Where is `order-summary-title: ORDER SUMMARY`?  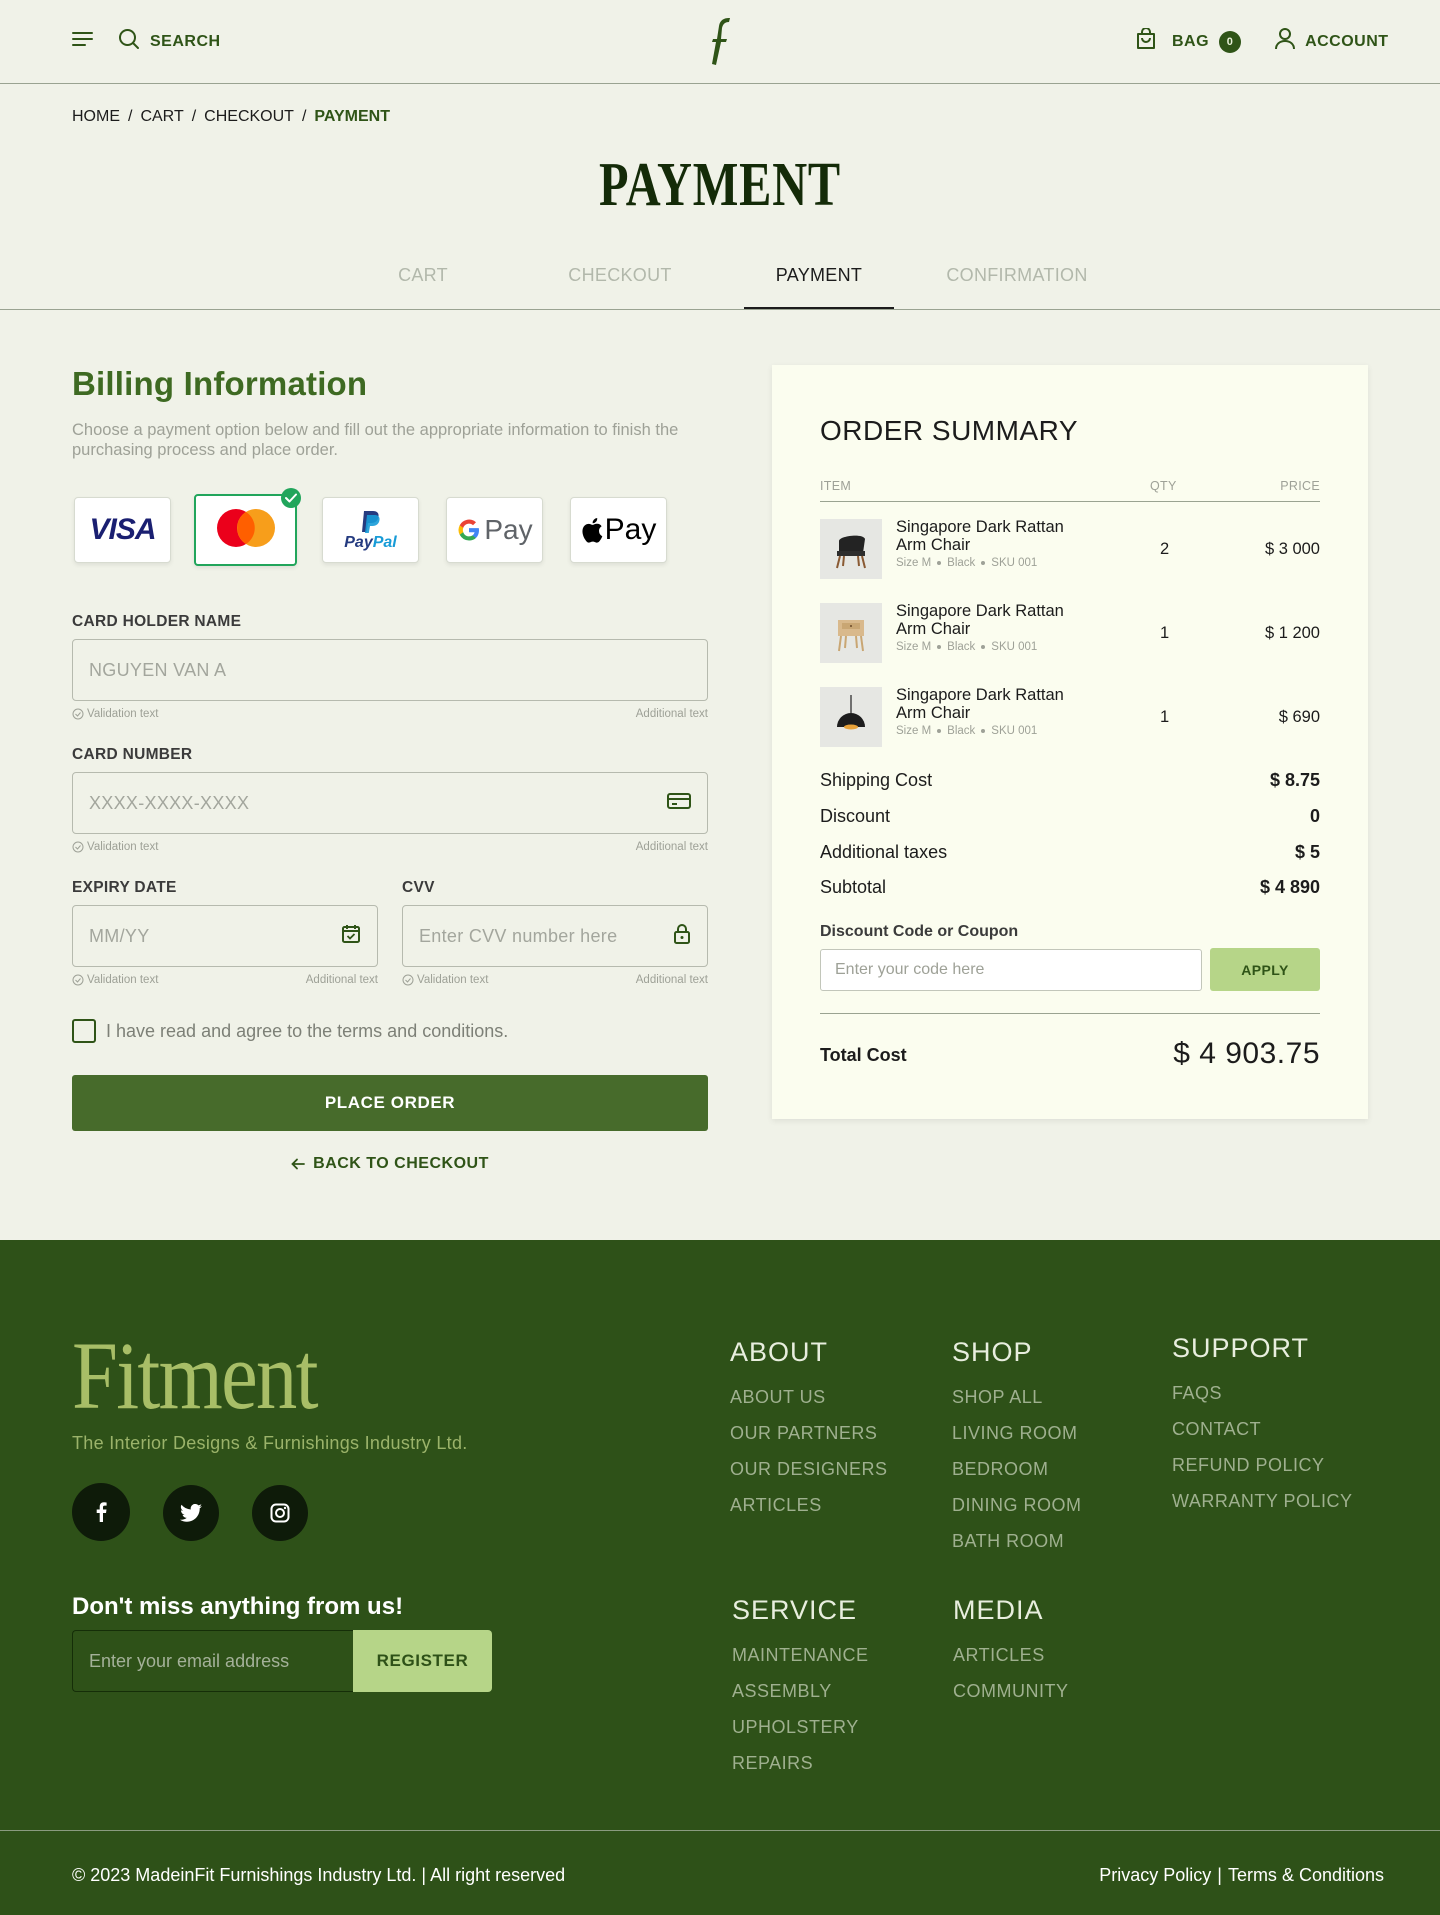
order-summary-title: ORDER SUMMARY is located at coordinates (949, 430).